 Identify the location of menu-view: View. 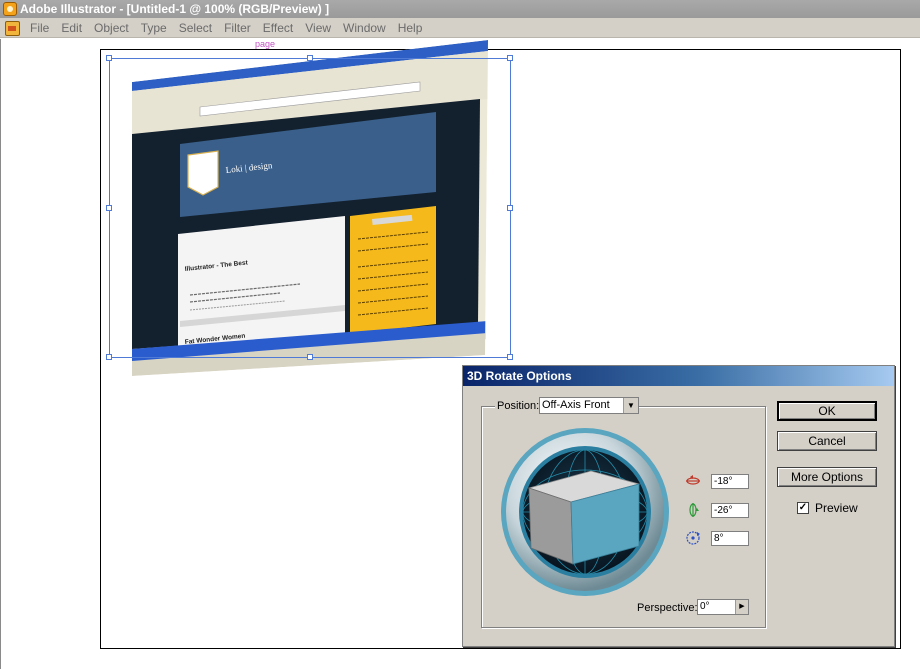
(318, 28).